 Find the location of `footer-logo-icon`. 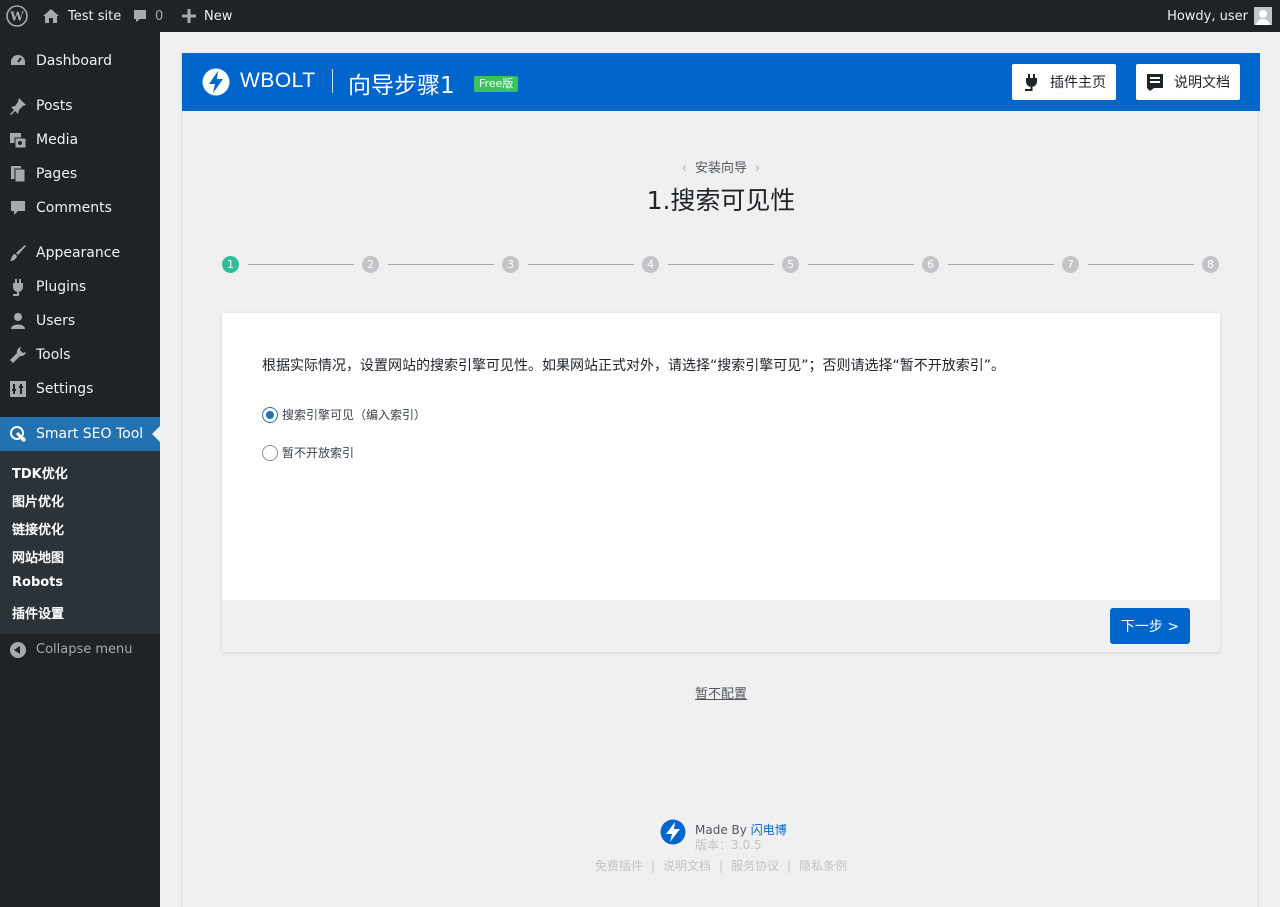

footer-logo-icon is located at coordinates (673, 832).